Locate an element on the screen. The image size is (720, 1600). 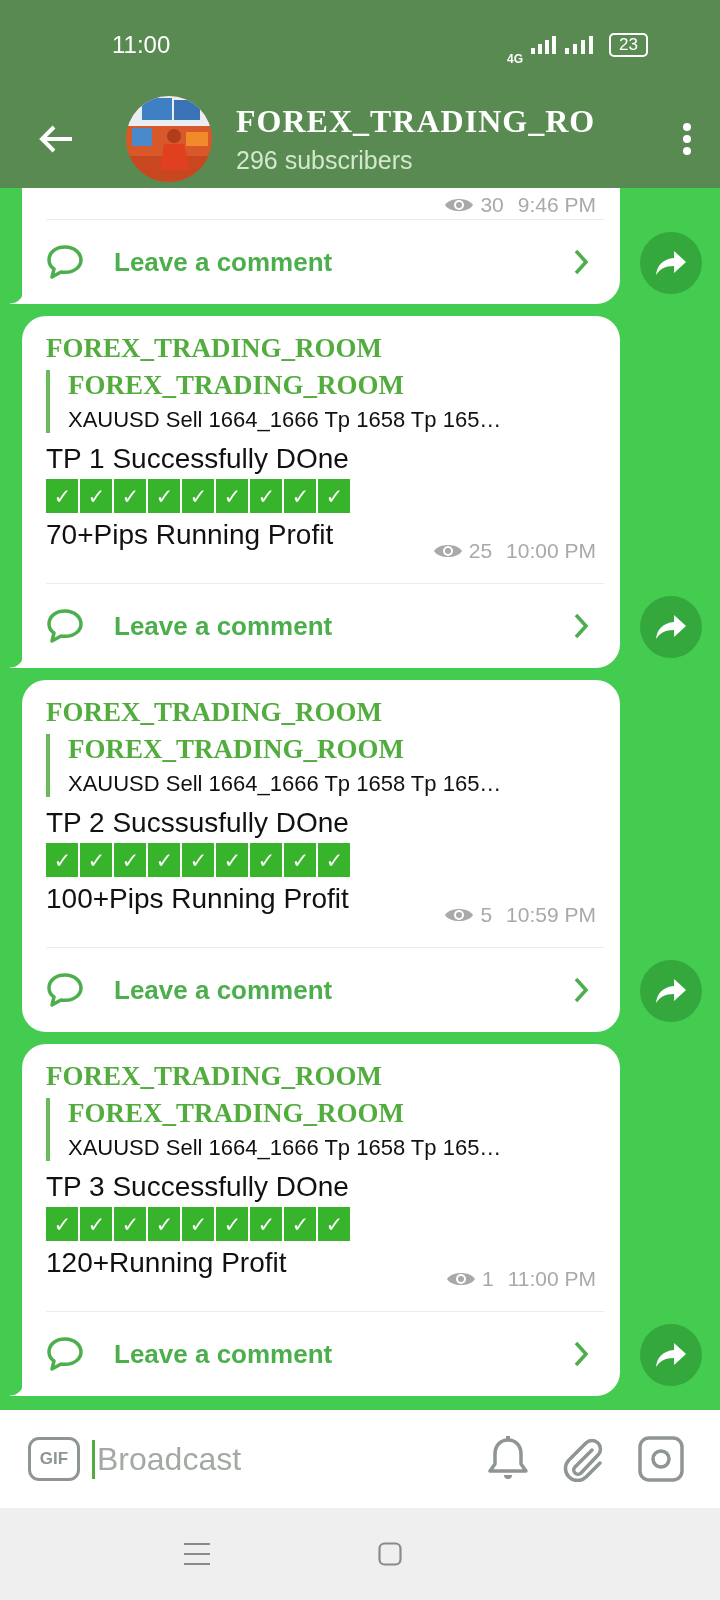
network-type: 4G is located at coordinates (515, 59).